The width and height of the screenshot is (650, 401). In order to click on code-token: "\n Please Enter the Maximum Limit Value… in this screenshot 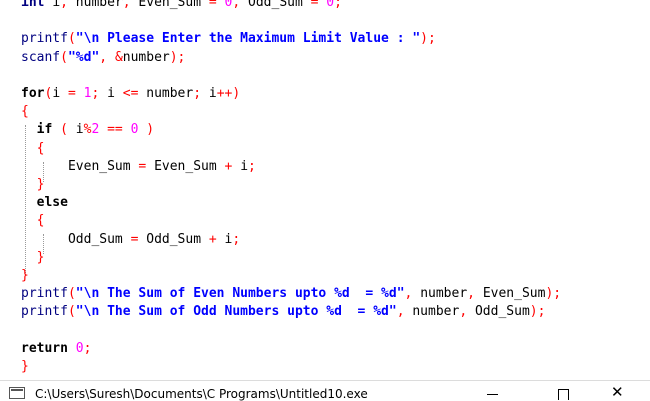, I will do `click(248, 39)`.